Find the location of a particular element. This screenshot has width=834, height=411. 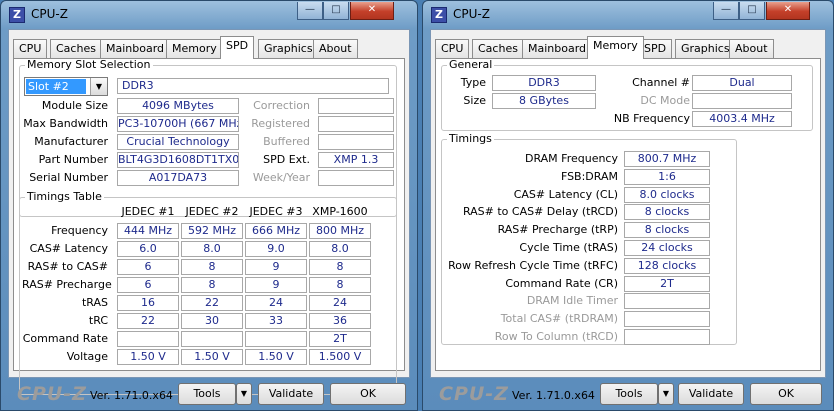

timing-cell: 592 MHz is located at coordinates (212, 231).